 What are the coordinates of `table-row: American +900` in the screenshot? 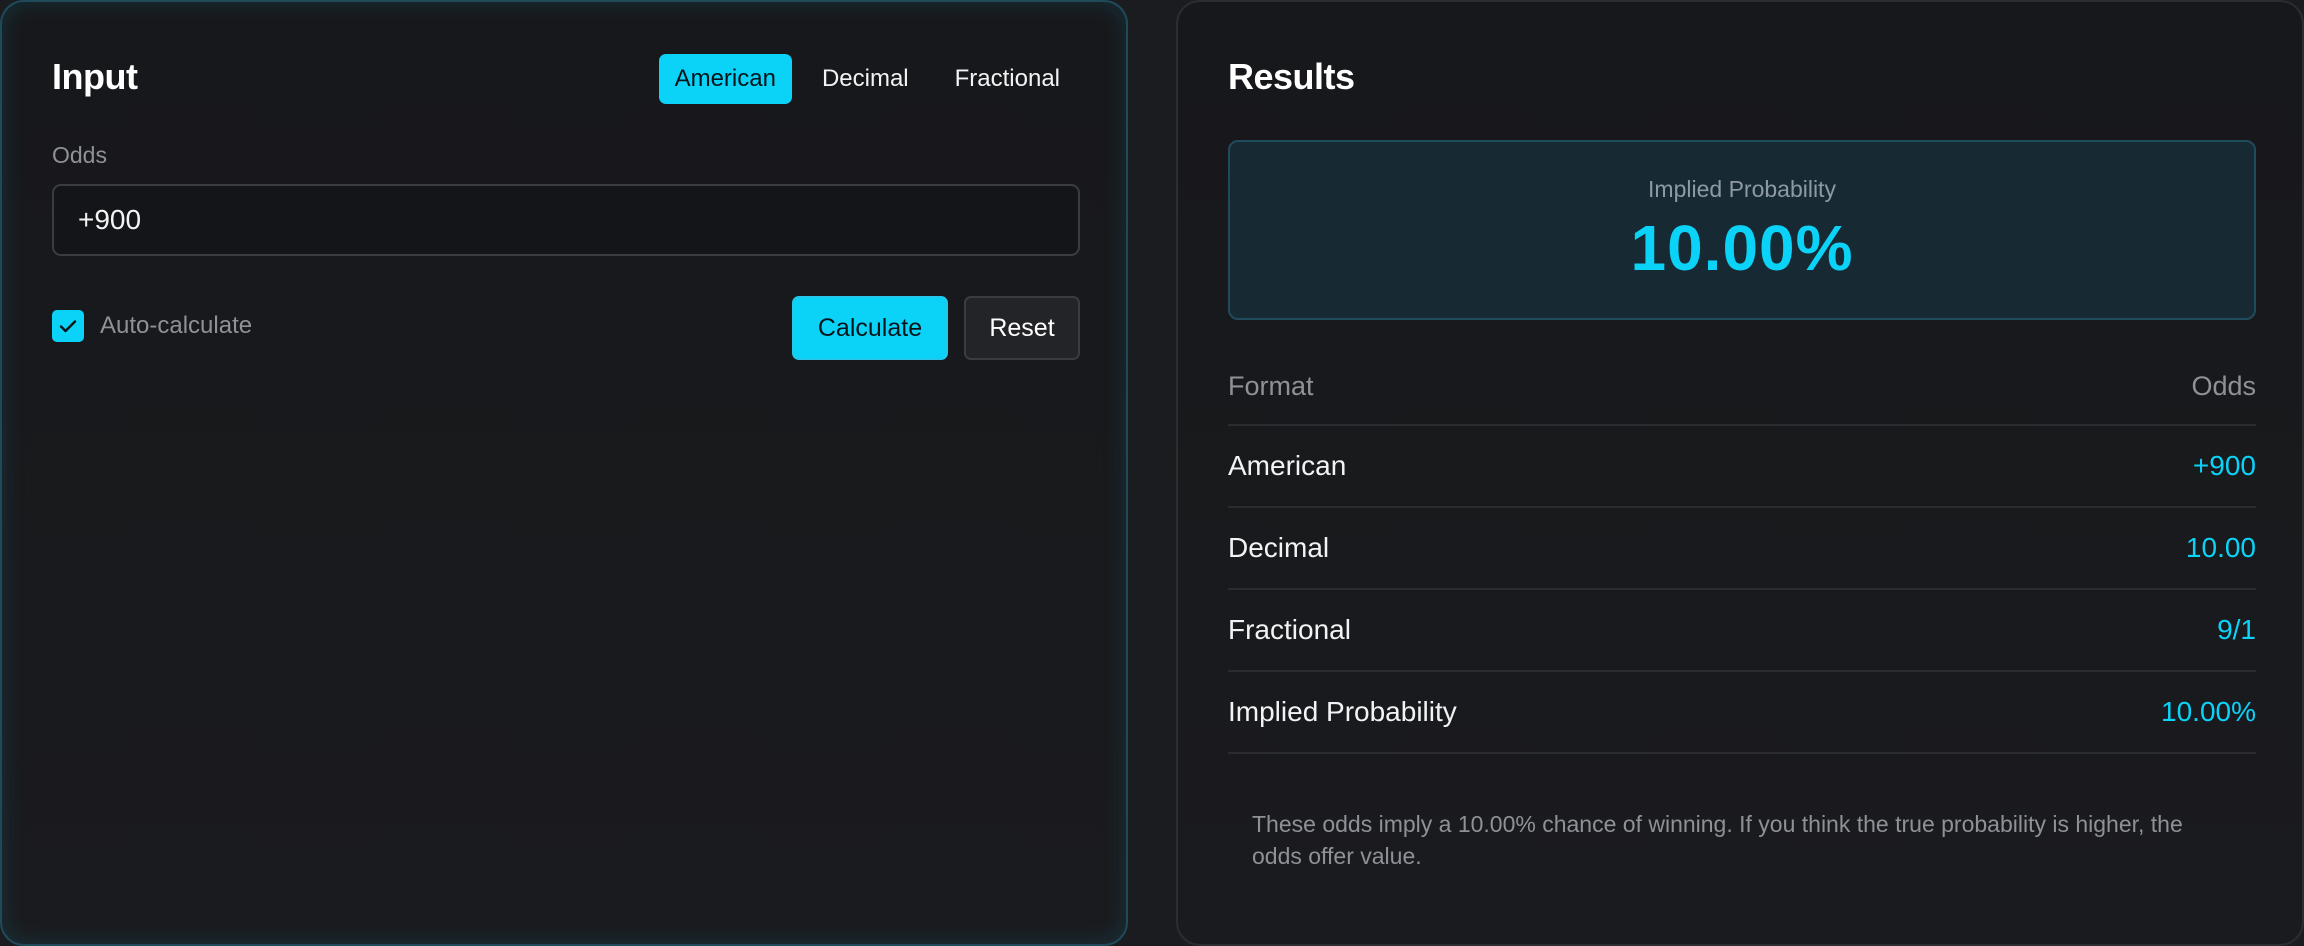 It's located at (1742, 467).